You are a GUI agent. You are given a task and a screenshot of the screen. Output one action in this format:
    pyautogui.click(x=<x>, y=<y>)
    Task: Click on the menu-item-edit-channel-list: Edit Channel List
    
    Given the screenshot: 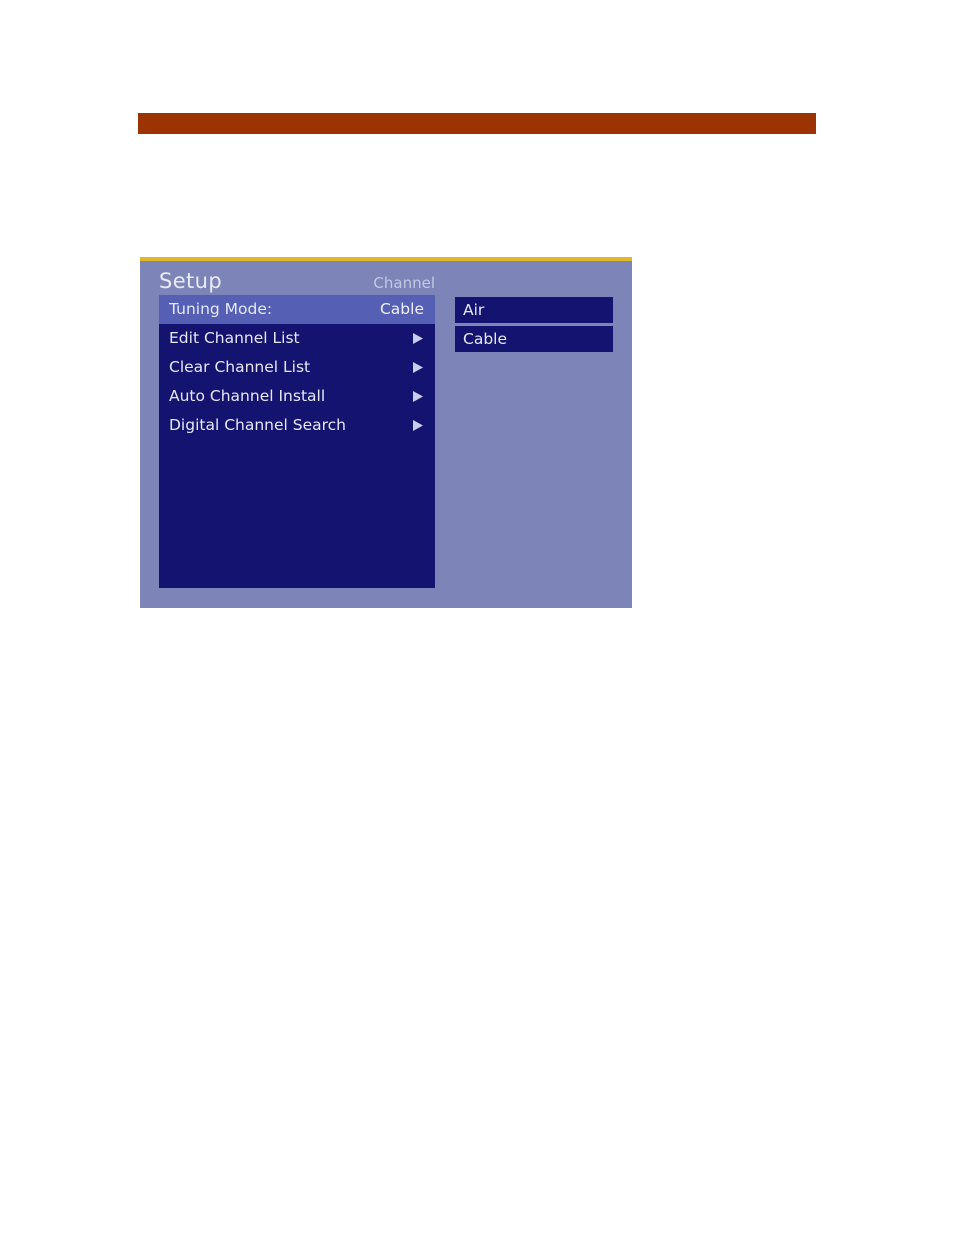 What is the action you would take?
    pyautogui.click(x=297, y=338)
    